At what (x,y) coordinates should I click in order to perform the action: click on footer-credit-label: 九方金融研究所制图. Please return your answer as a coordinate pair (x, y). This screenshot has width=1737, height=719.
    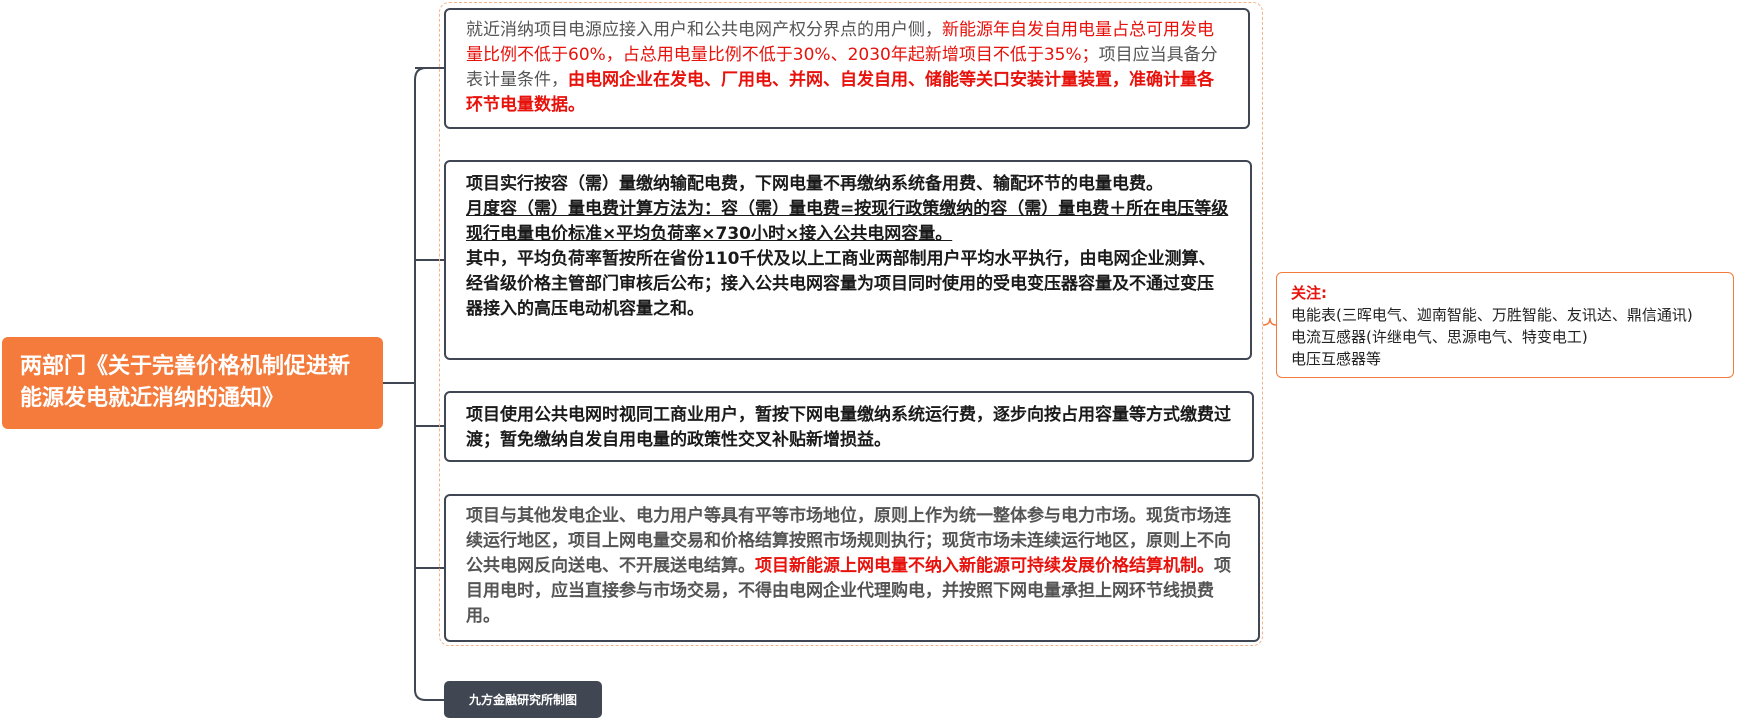
    Looking at the image, I should click on (523, 699).